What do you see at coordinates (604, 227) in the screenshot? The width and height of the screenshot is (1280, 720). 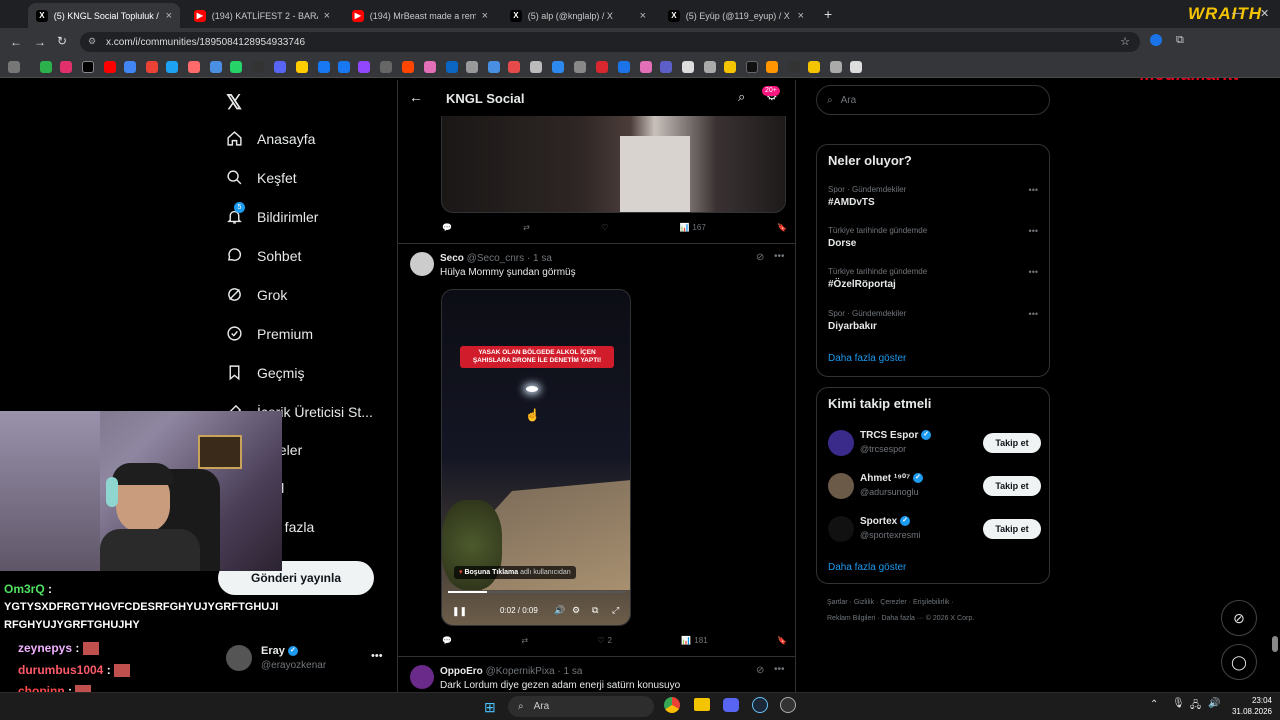 I see `like-icon: ♡` at bounding box center [604, 227].